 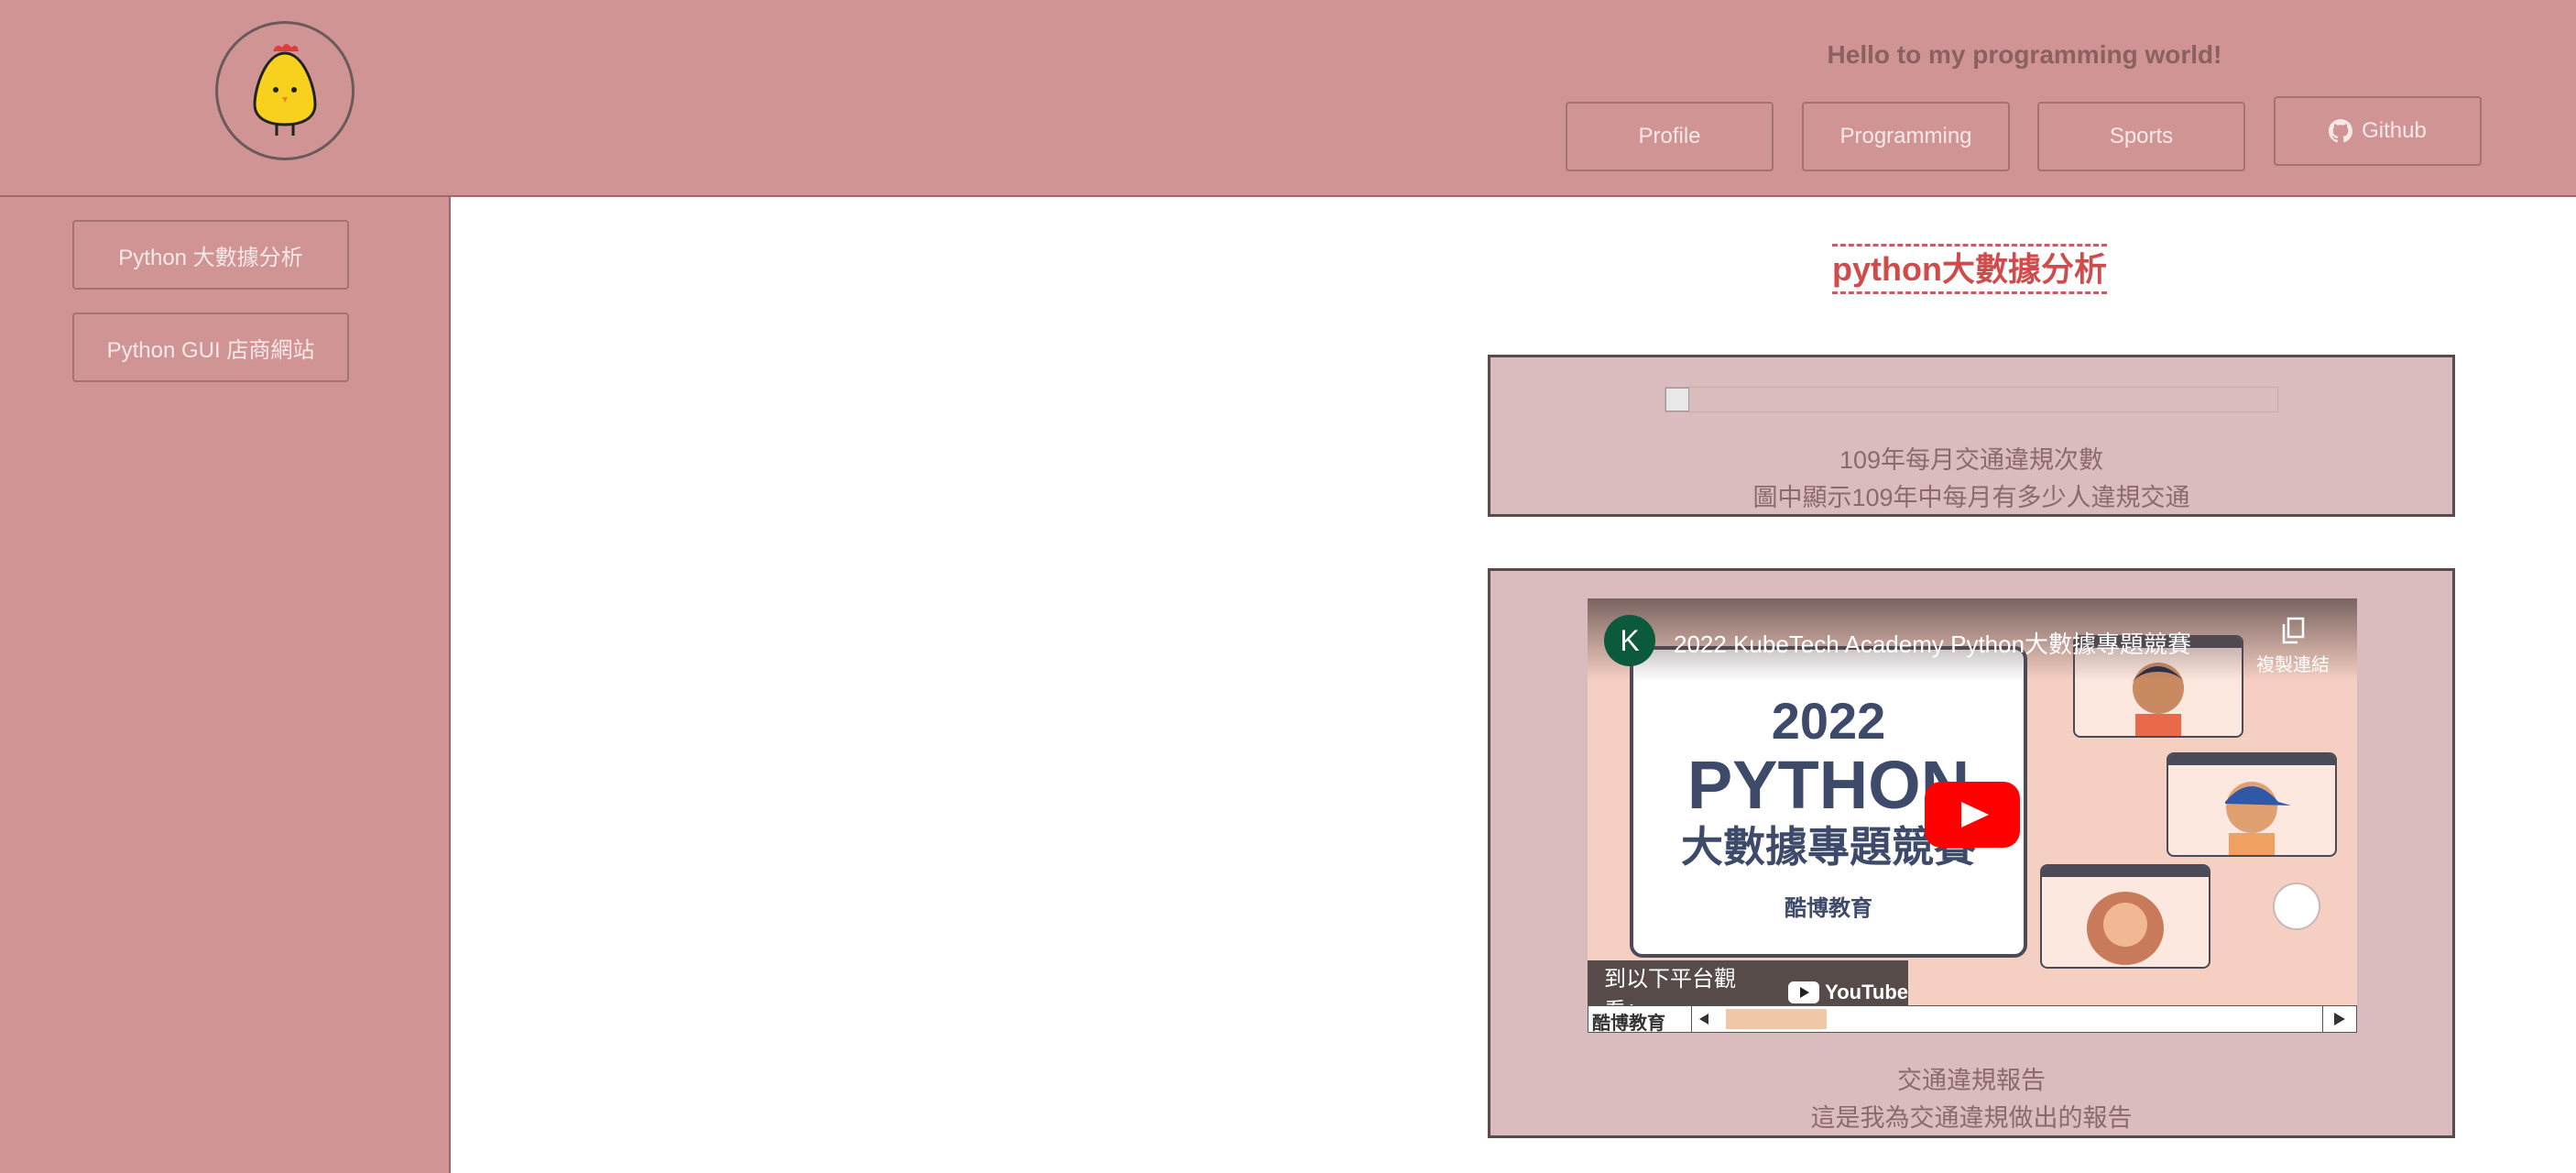 I want to click on scrollbar-thumb, so click(x=1777, y=1019).